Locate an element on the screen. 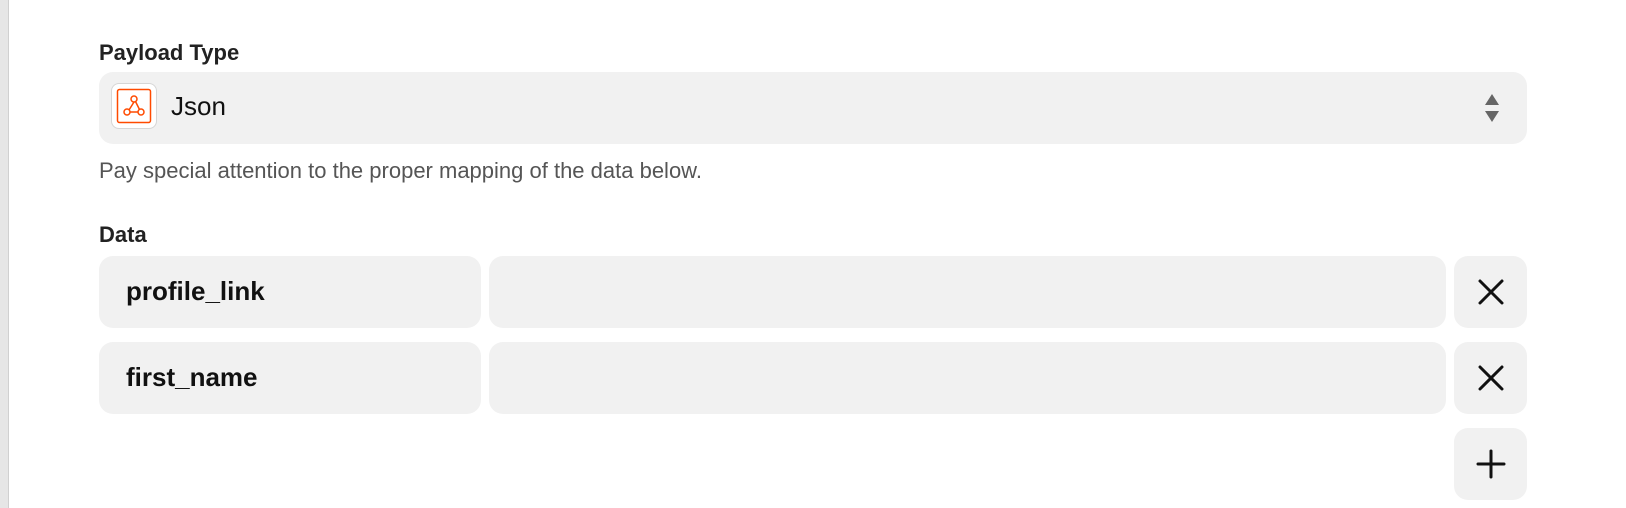 The image size is (1626, 508). payload-type-select: Json is located at coordinates (813, 108).